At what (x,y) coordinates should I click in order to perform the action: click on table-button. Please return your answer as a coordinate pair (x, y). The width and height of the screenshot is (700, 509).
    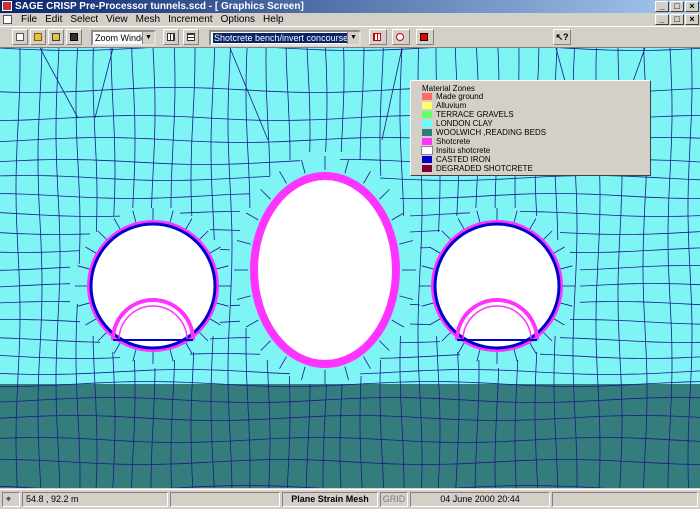
    Looking at the image, I should click on (191, 37).